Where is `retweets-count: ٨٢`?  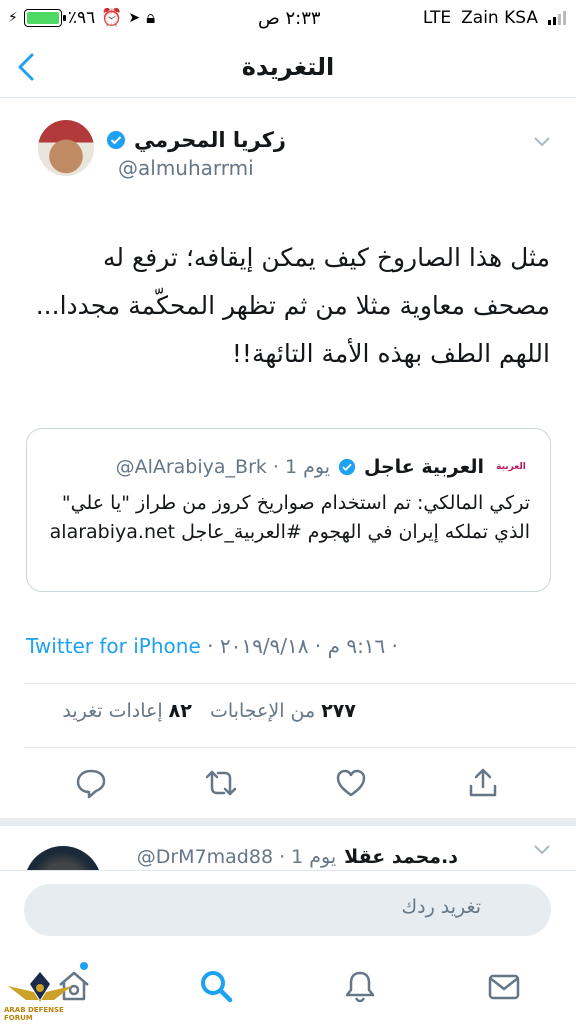 retweets-count: ٨٢ is located at coordinates (180, 711).